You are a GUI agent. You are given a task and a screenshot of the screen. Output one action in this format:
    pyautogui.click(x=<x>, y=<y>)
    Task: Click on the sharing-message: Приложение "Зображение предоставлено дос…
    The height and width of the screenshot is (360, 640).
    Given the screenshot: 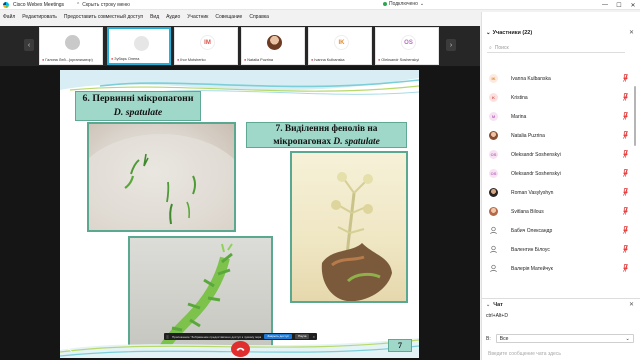 What is the action you would take?
    pyautogui.click(x=217, y=336)
    